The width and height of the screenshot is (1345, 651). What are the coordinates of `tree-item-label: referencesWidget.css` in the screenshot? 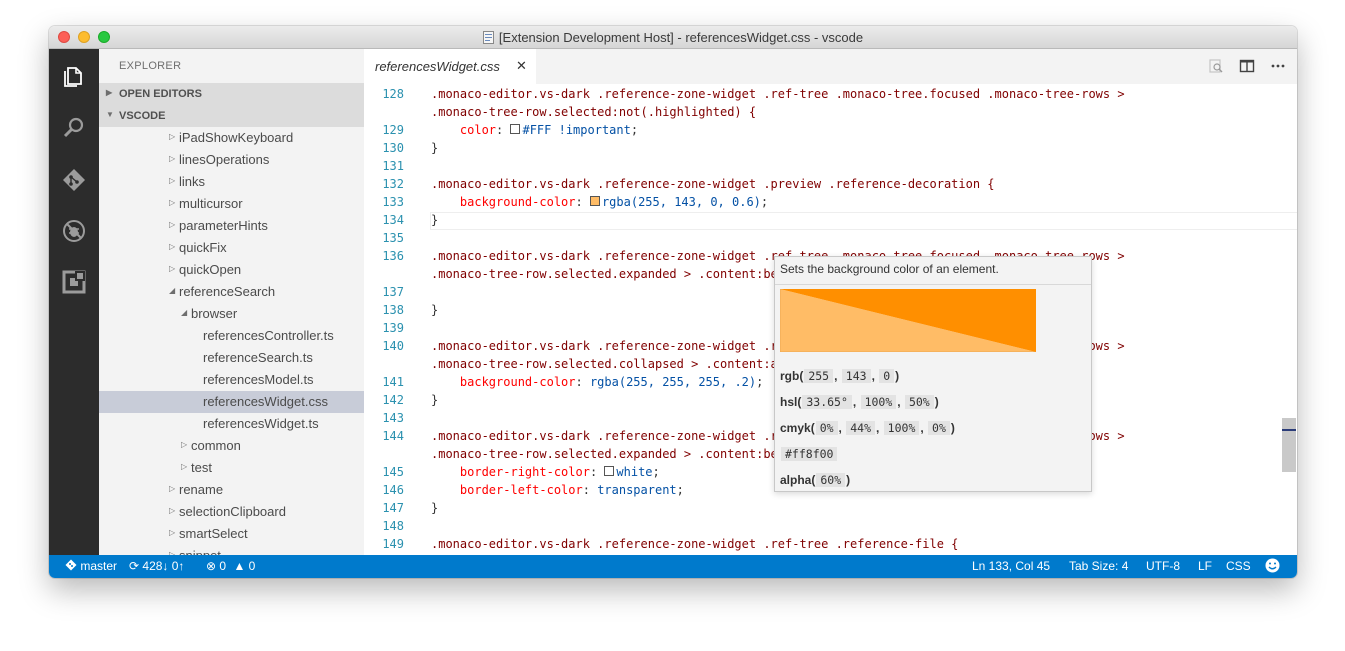 It's located at (265, 401).